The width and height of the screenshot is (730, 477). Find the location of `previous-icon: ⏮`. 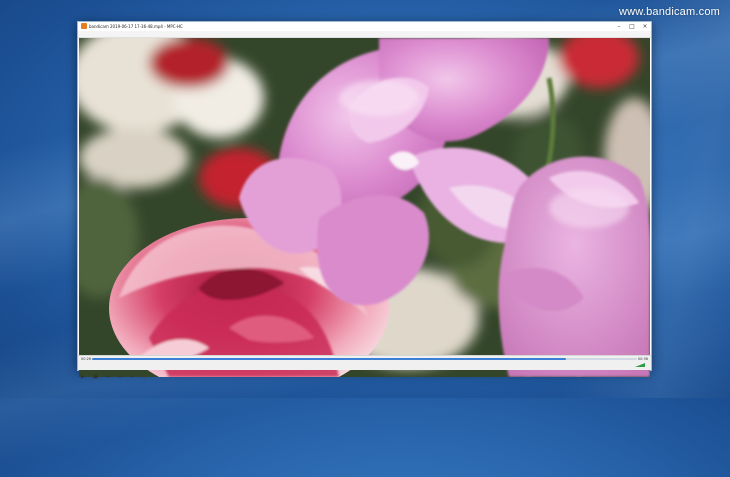

previous-icon: ⏮ is located at coordinates (108, 377).